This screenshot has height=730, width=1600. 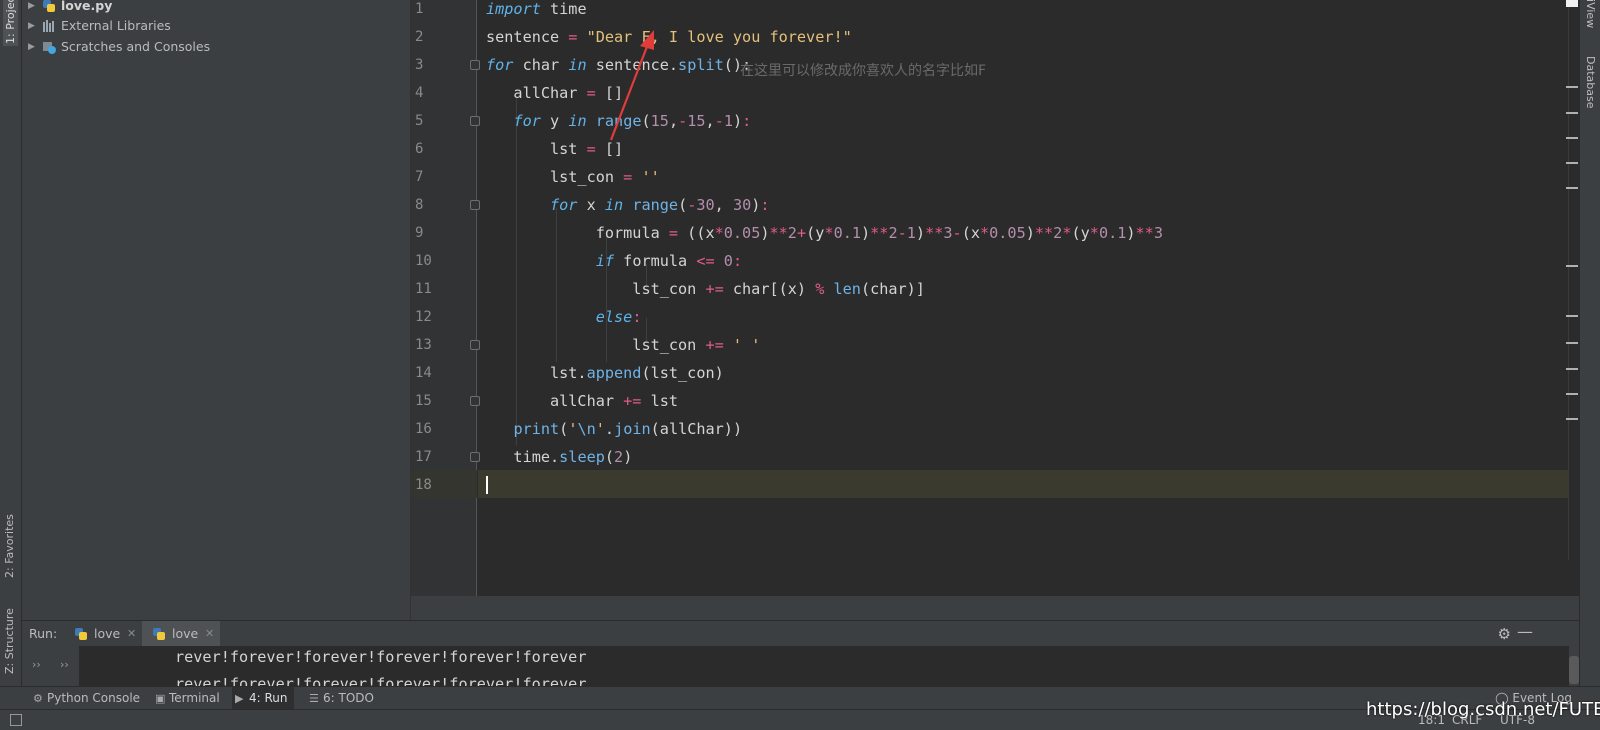 I want to click on run-icon: ▶, so click(x=239, y=698).